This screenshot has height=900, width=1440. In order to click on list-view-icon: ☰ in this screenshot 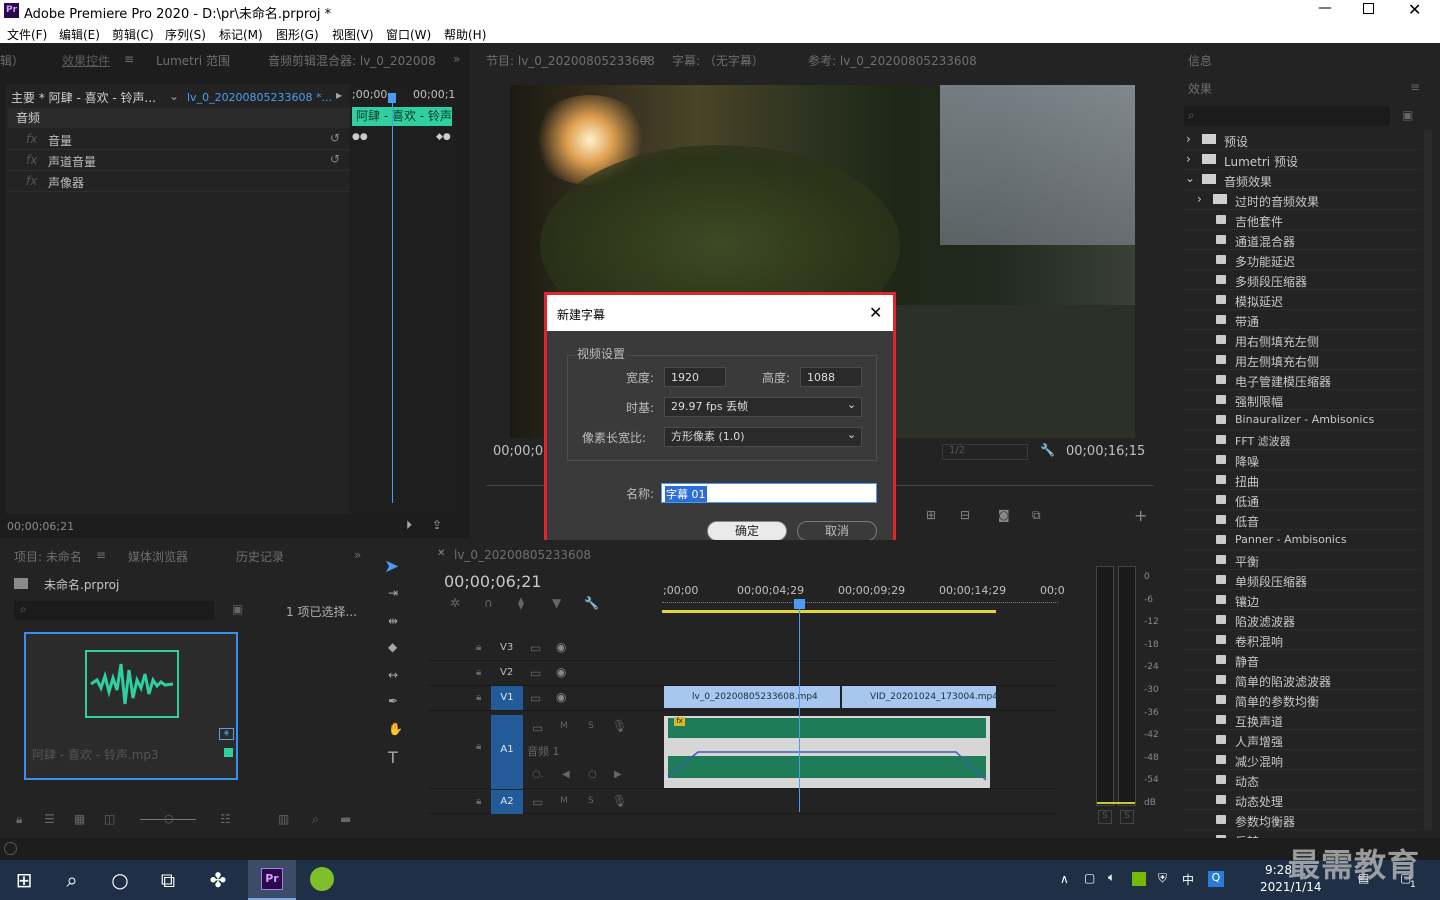, I will do `click(49, 819)`.